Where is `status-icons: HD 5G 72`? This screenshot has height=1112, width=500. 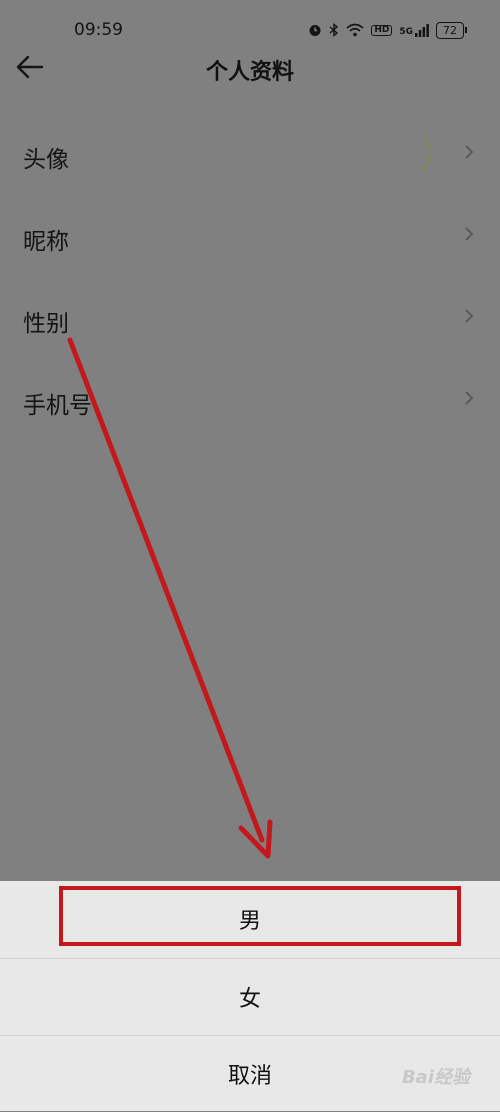 status-icons: HD 5G 72 is located at coordinates (387, 30).